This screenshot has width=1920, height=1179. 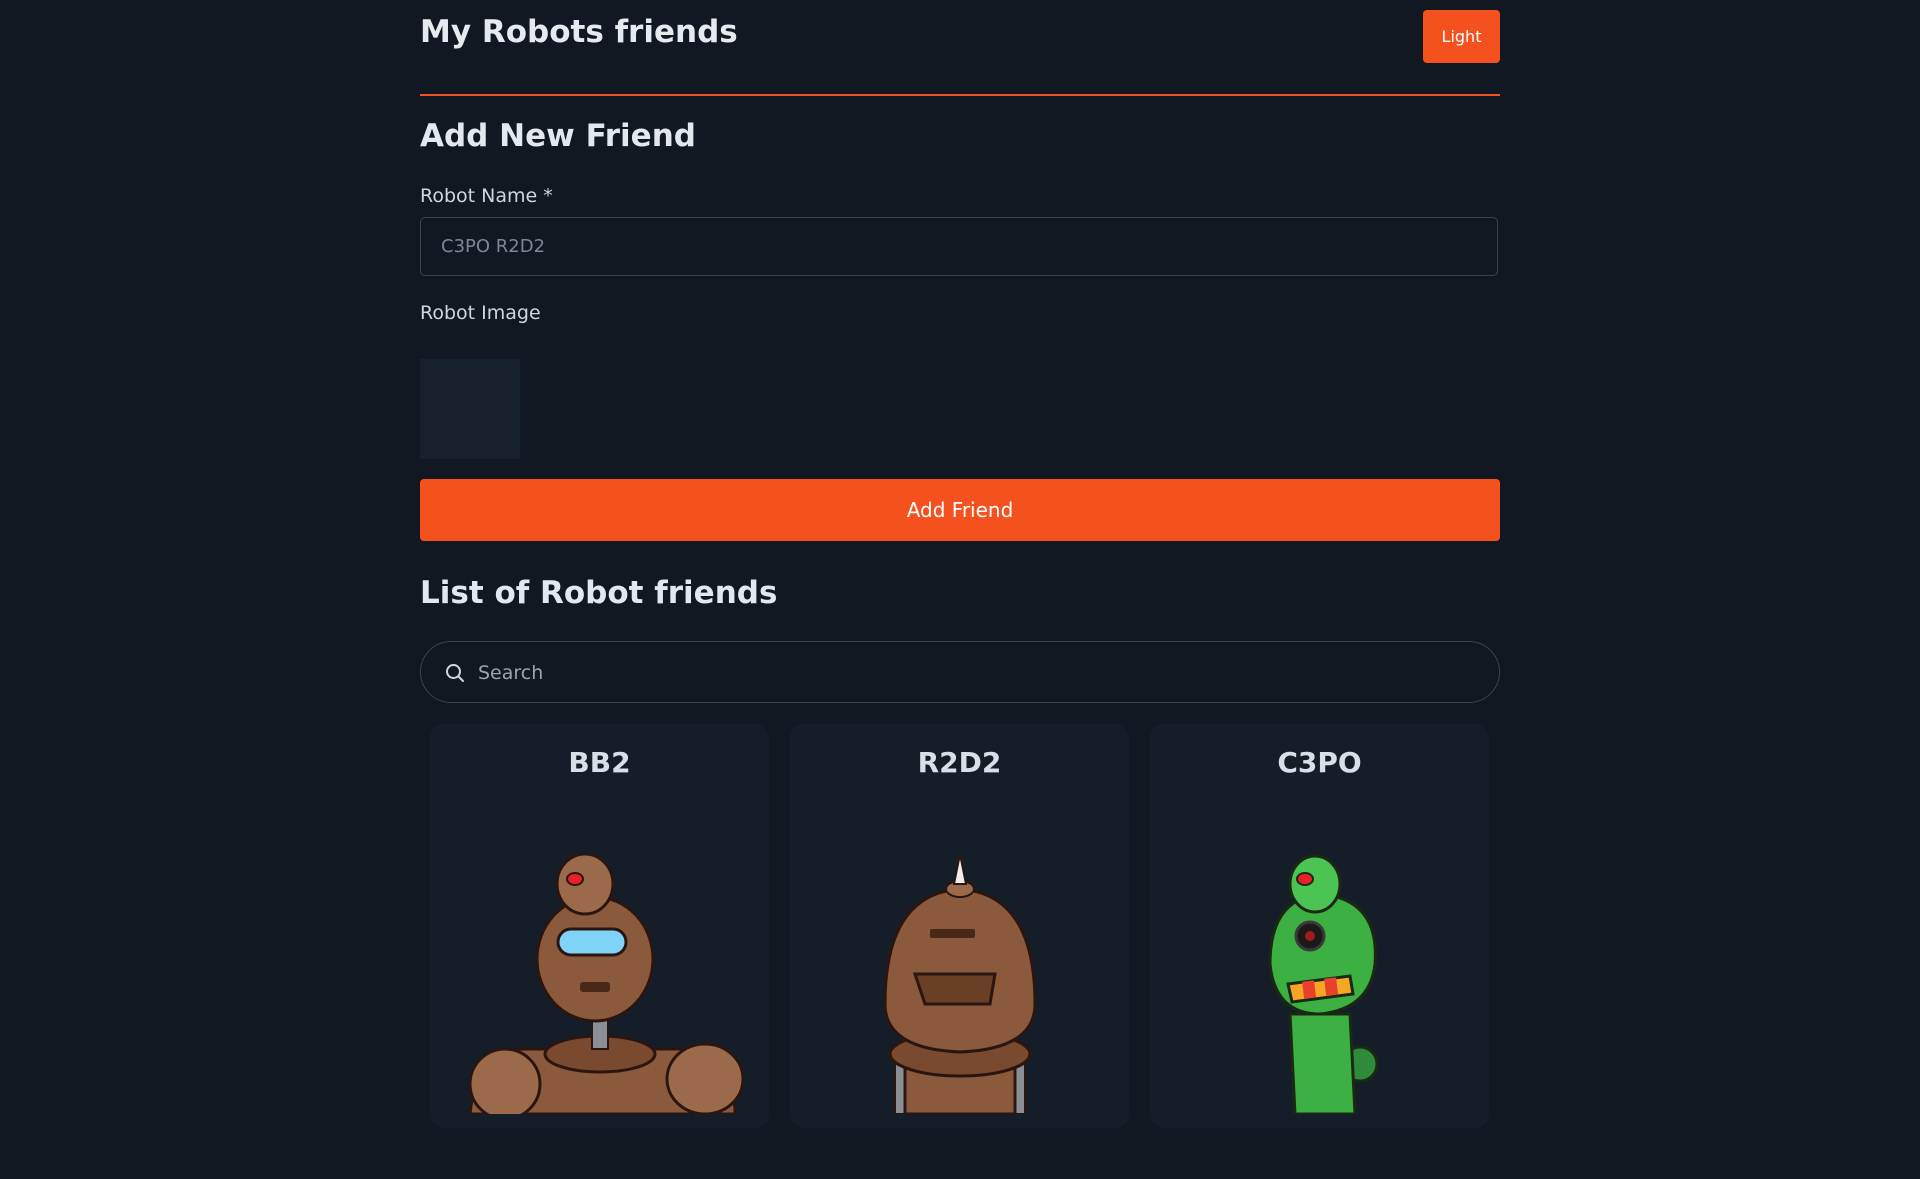 What do you see at coordinates (959, 246) in the screenshot?
I see `robot-name-input` at bounding box center [959, 246].